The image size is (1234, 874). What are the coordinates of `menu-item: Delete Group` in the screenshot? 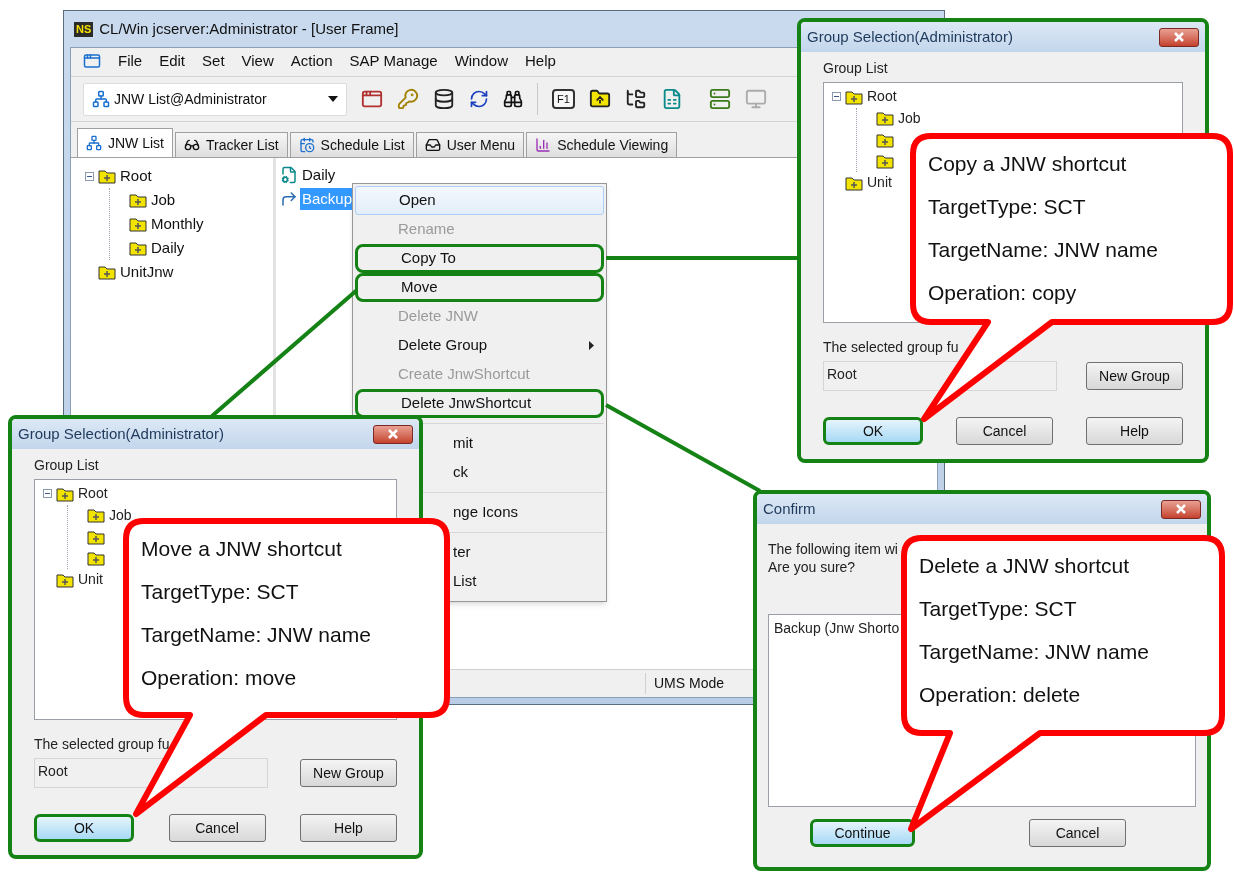 It's located at (479, 345).